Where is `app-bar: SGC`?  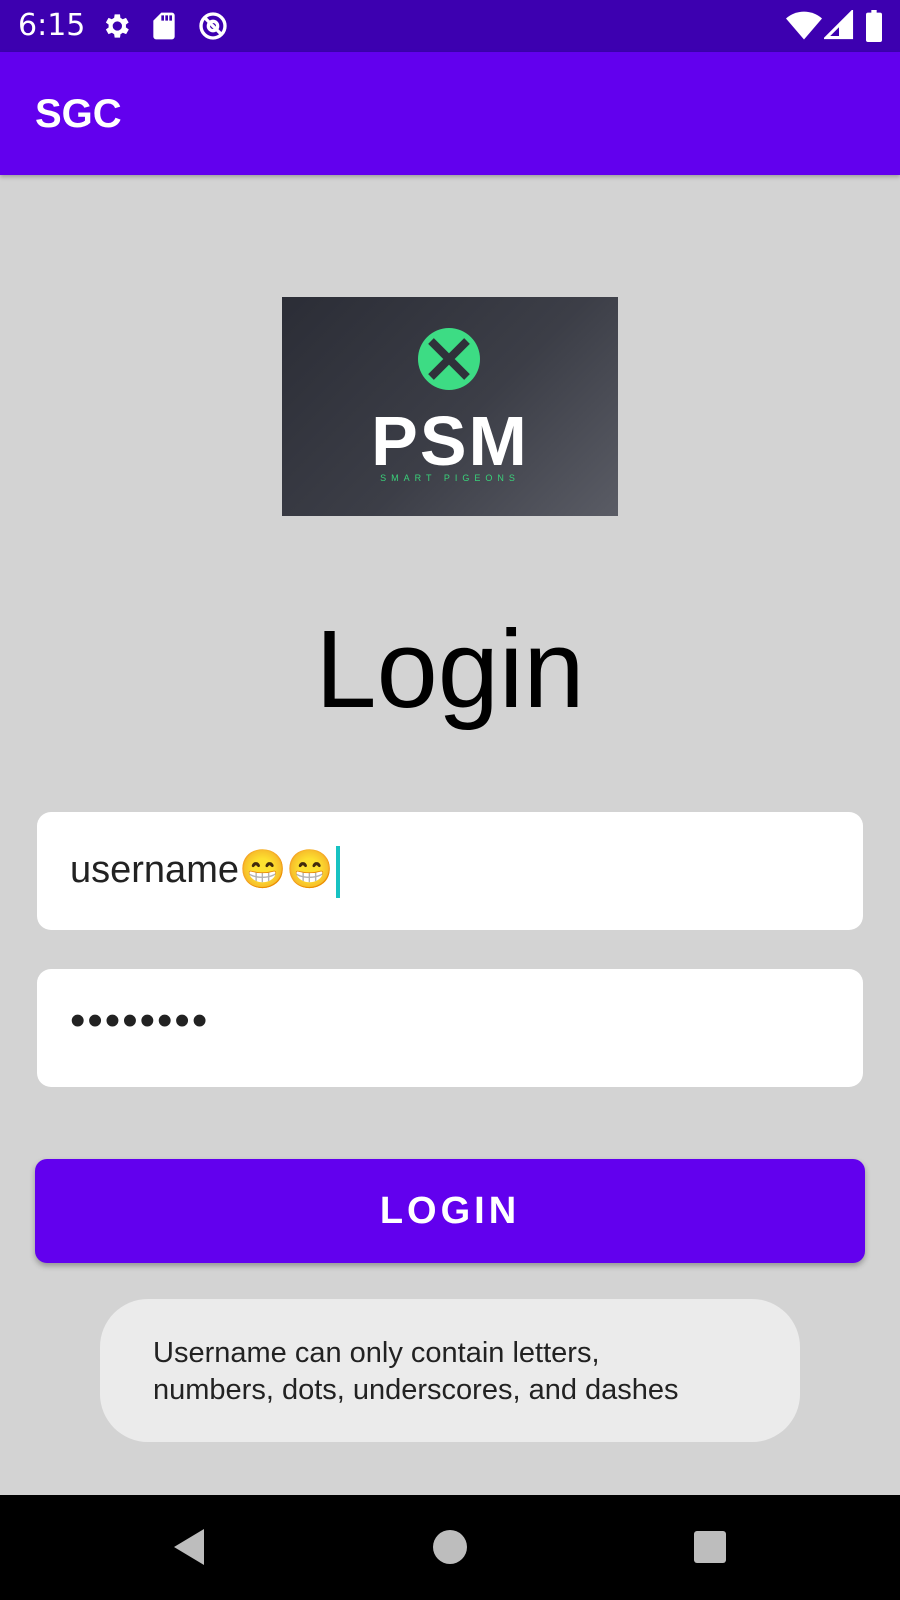 app-bar: SGC is located at coordinates (450, 113).